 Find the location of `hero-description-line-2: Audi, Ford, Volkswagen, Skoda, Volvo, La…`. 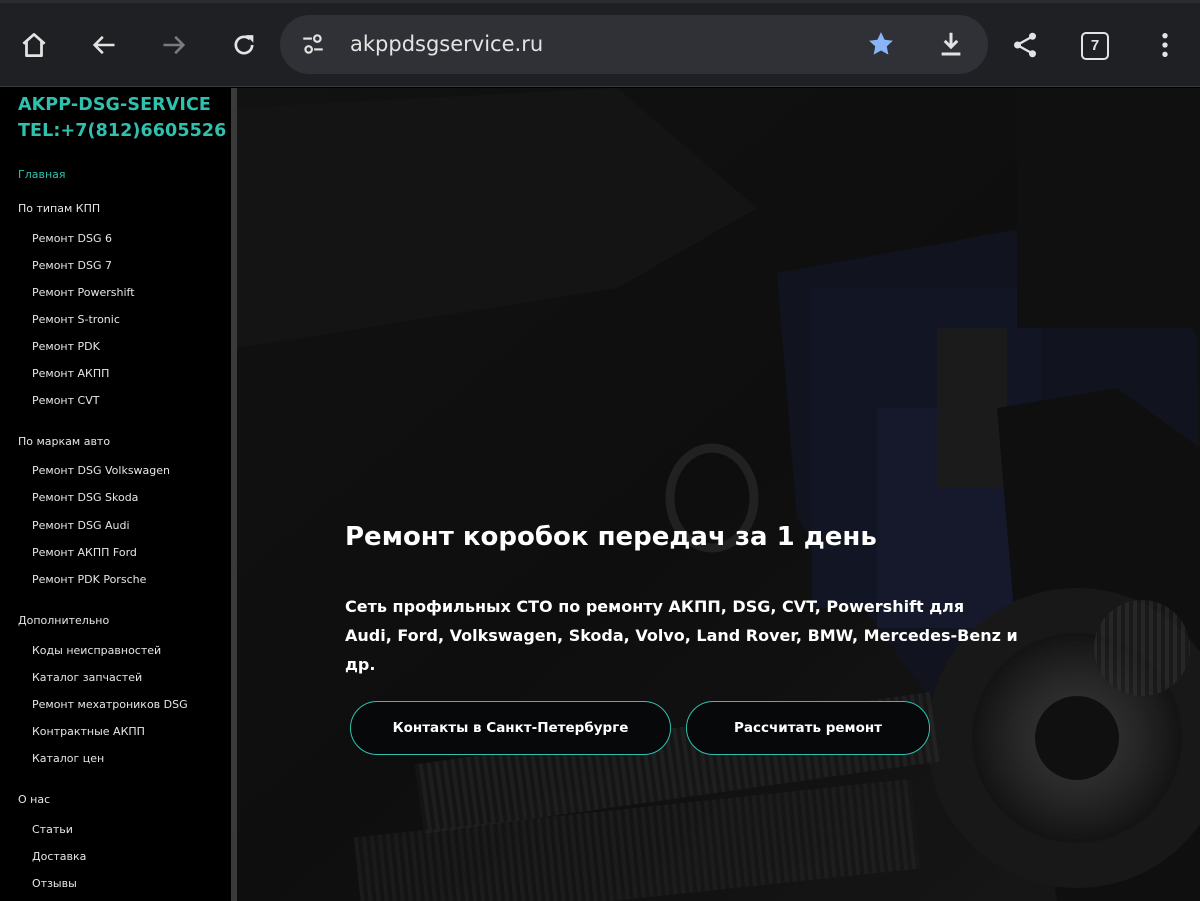

hero-description-line-2: Audi, Ford, Volkswagen, Skoda, Volvo, La… is located at coordinates (681, 650).